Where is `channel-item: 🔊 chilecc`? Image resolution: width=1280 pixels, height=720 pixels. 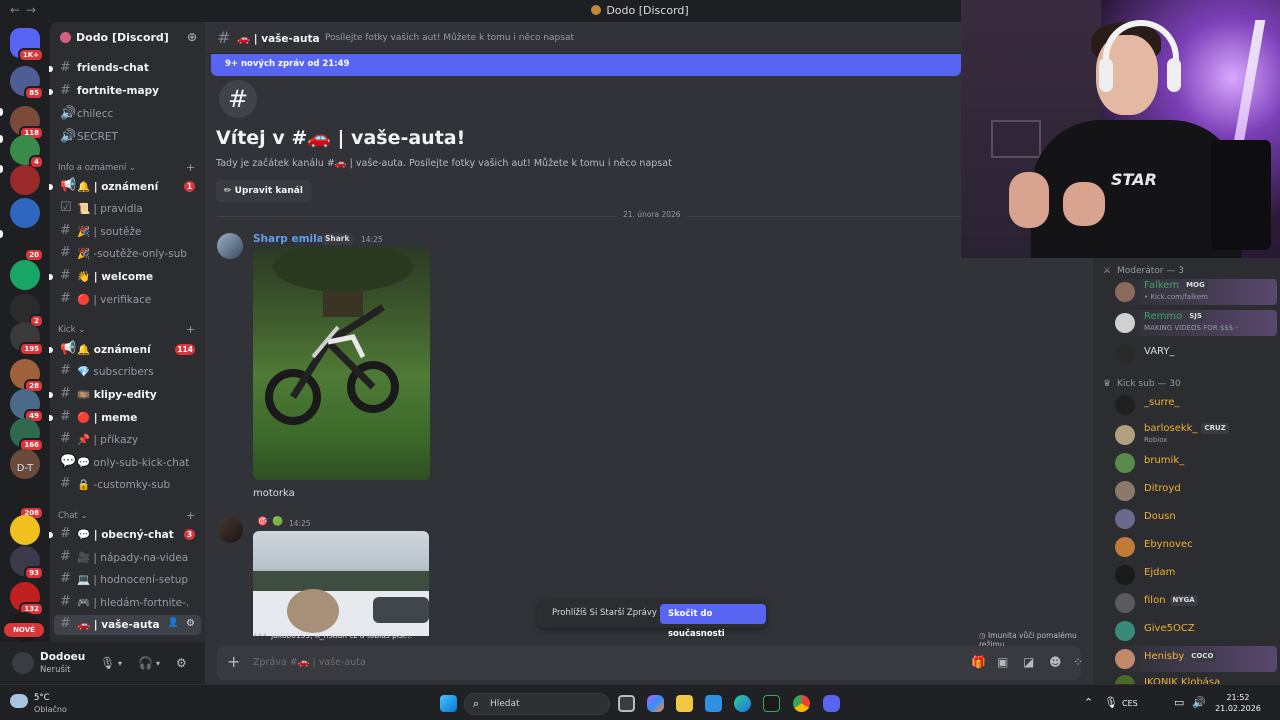
channel-item: 🔊 chilecc is located at coordinates (127, 115).